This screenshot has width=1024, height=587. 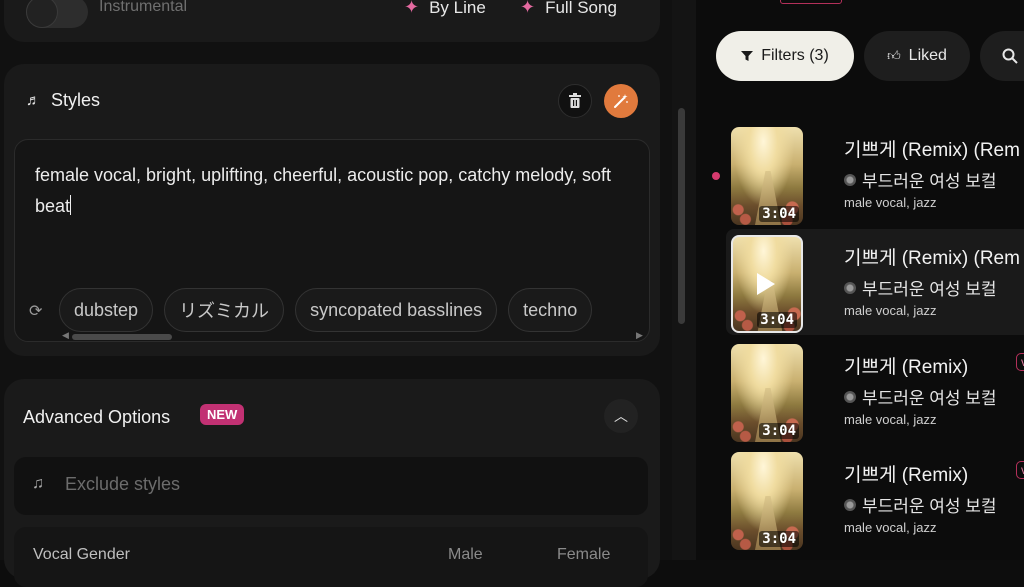 What do you see at coordinates (96, 417) in the screenshot?
I see `advanced-options-title: Advanced Options` at bounding box center [96, 417].